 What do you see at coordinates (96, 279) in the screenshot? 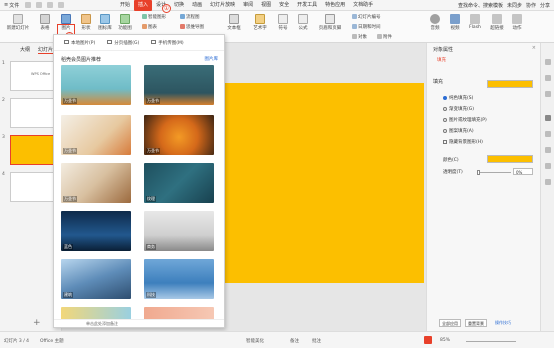
I see `picture-tile: 建筑` at bounding box center [96, 279].